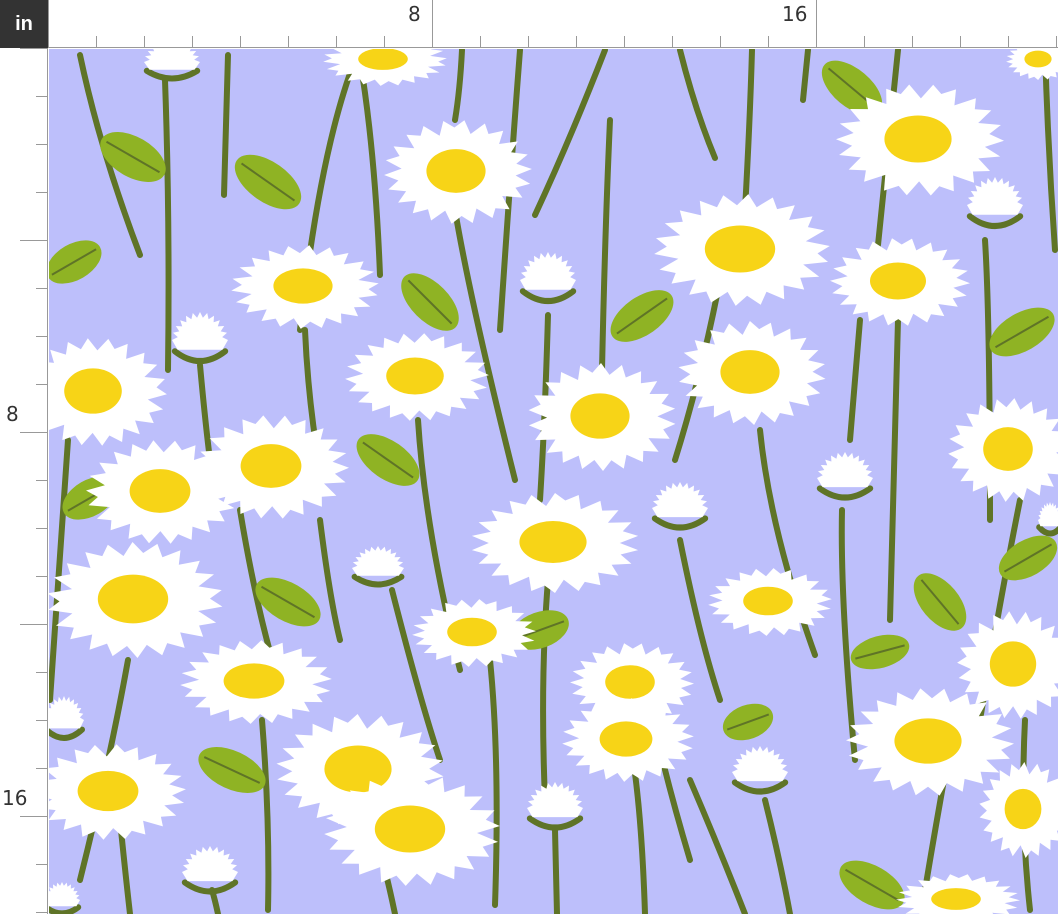 The height and width of the screenshot is (919, 1058). Describe the element at coordinates (24, 24) in the screenshot. I see `unit-label: in` at that location.